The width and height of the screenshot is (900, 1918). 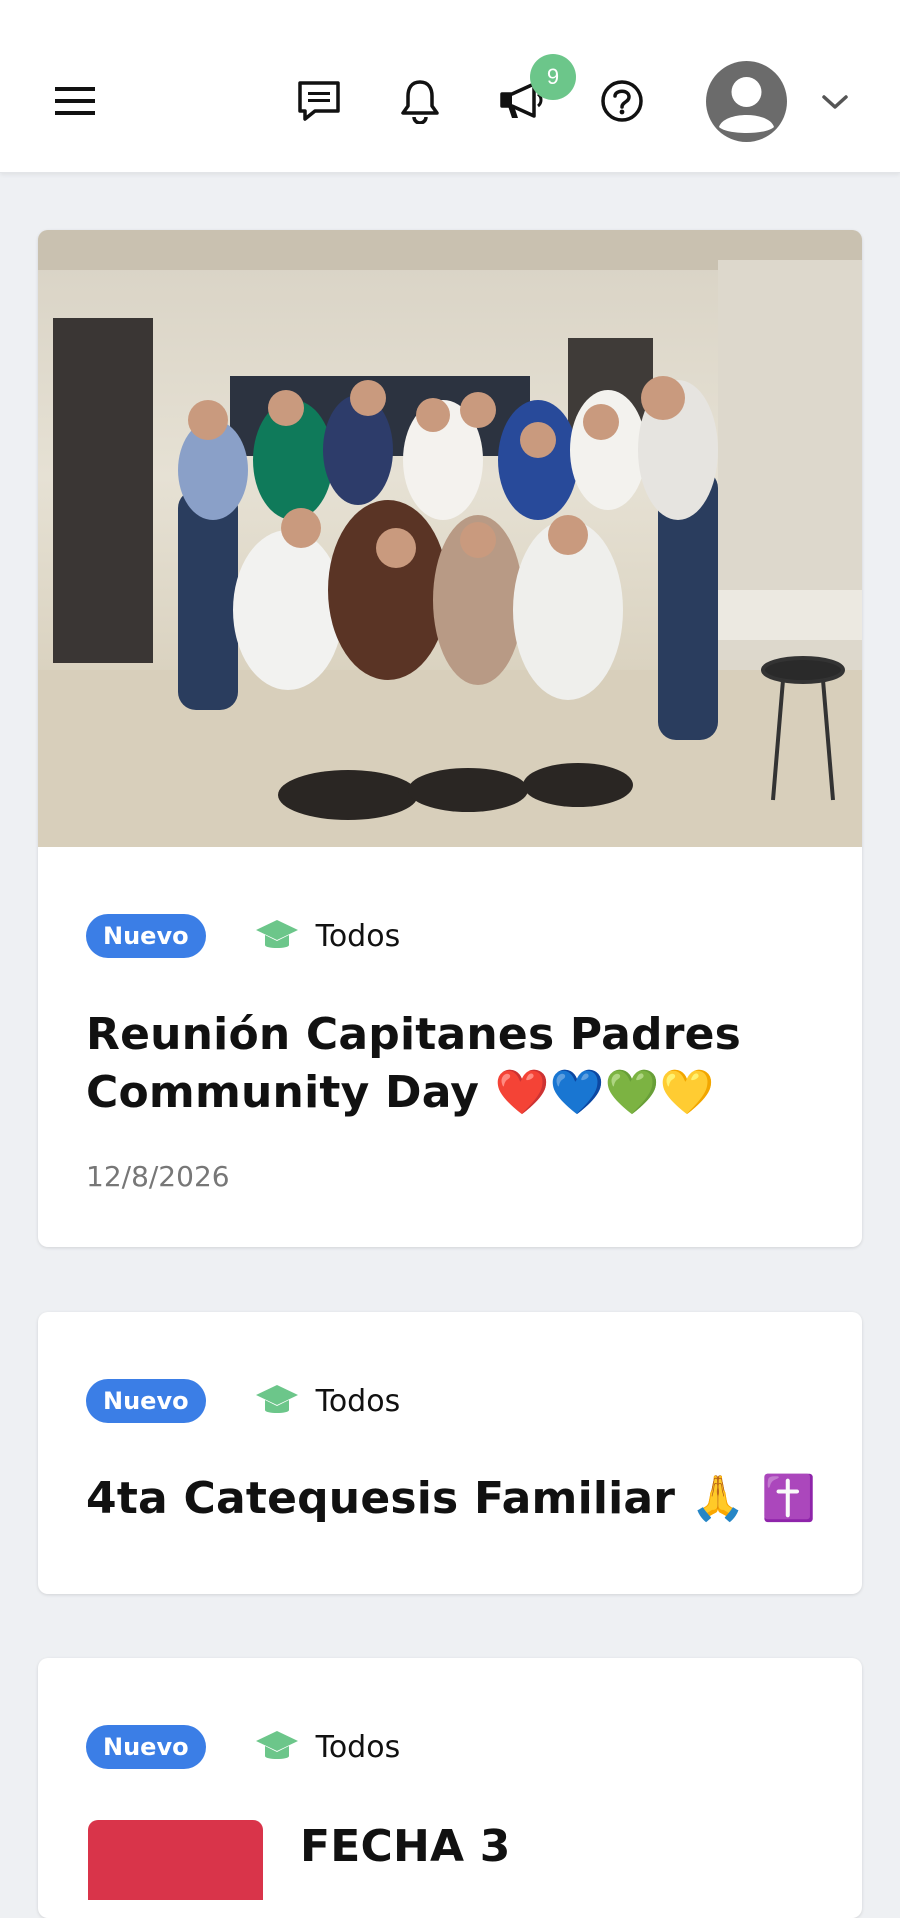 What do you see at coordinates (450, 86) in the screenshot?
I see `top-app-bar: 9` at bounding box center [450, 86].